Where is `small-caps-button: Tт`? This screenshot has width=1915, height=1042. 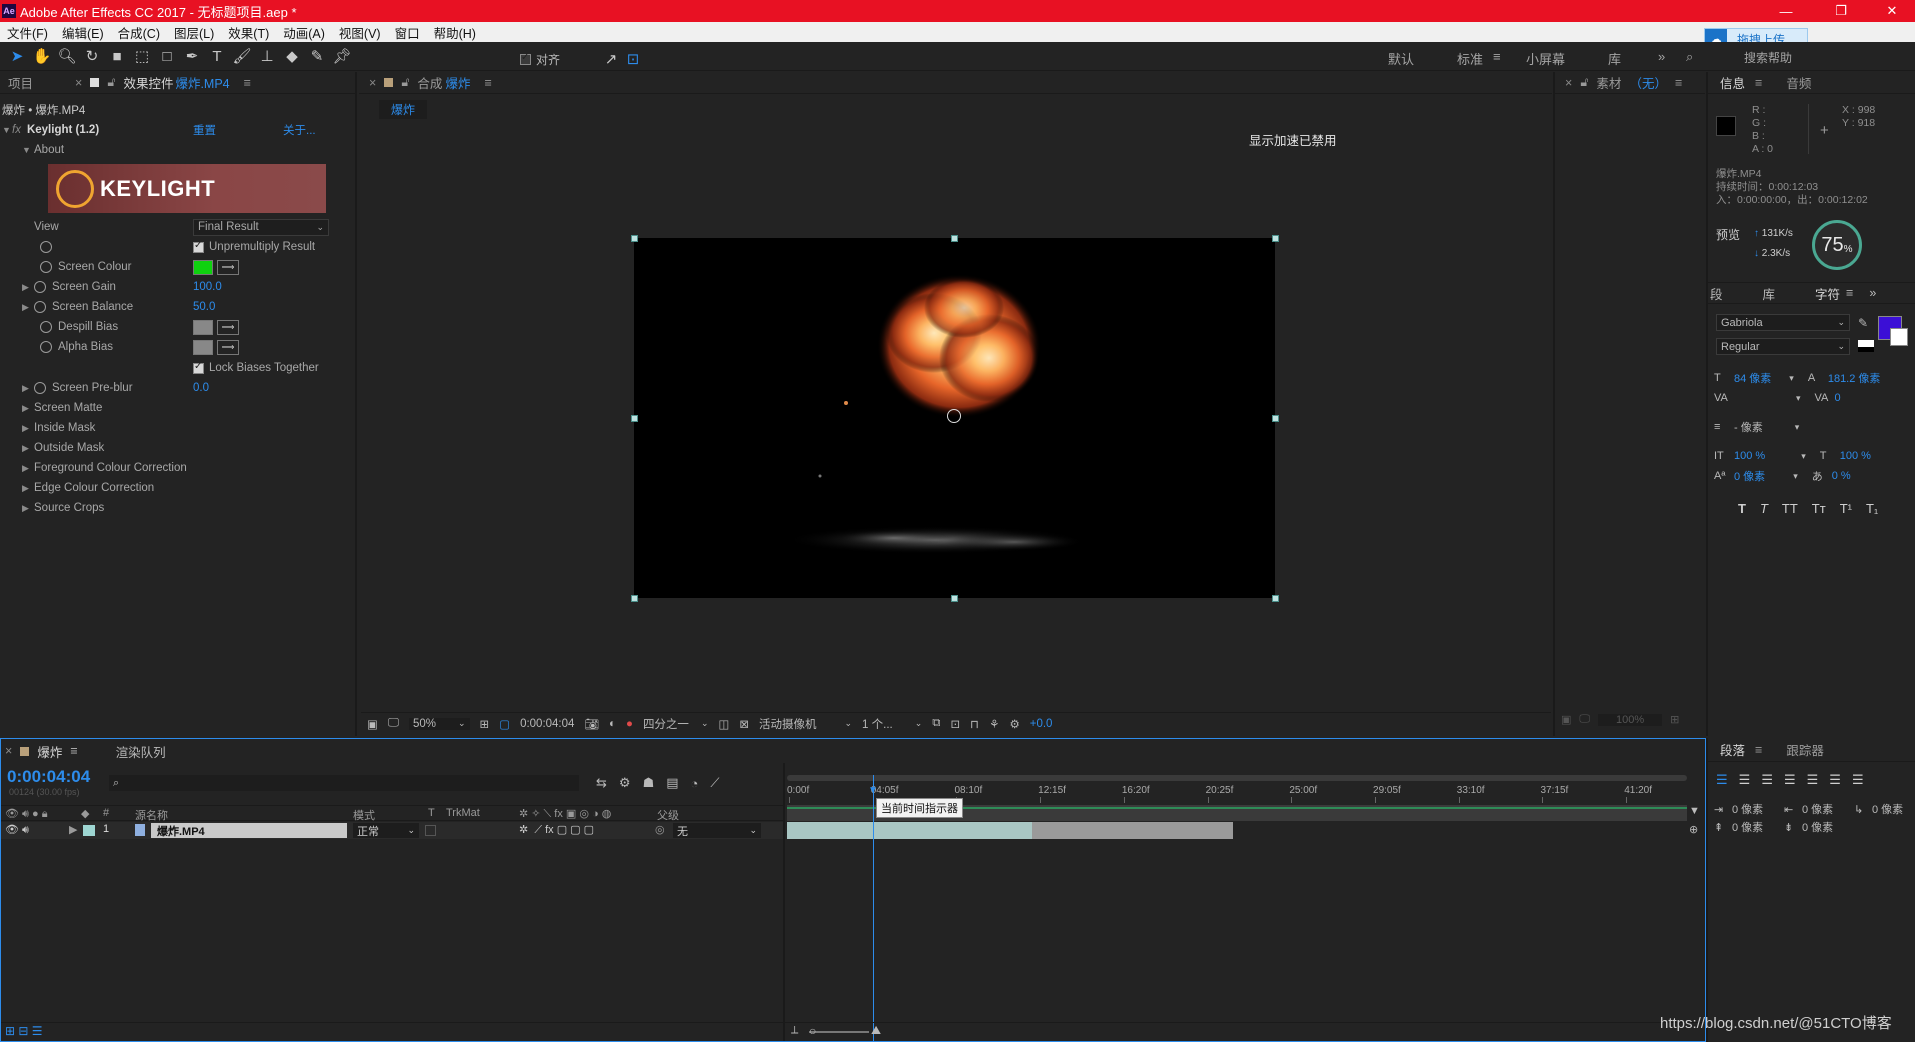 small-caps-button: Tт is located at coordinates (1819, 508).